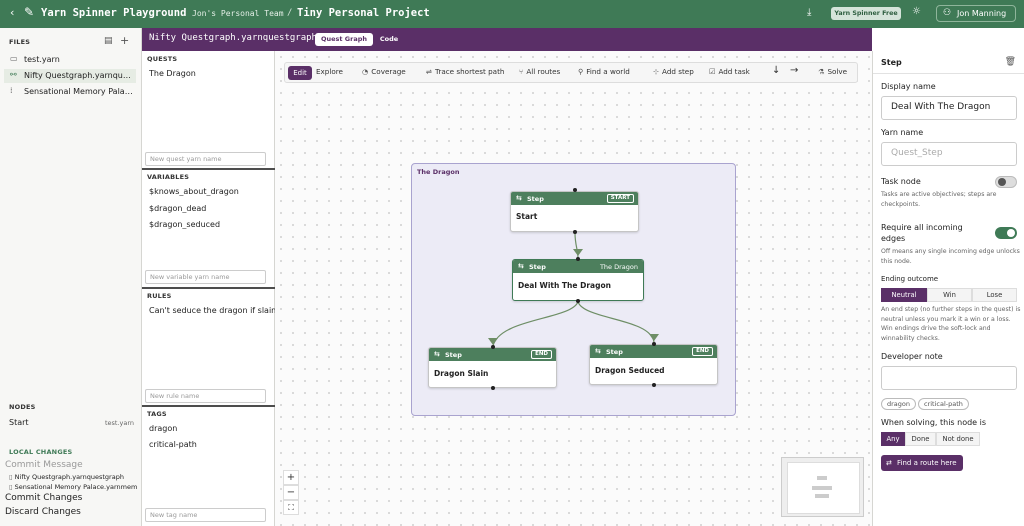 This screenshot has height=526, width=1024. What do you see at coordinates (630, 370) in the screenshot?
I see `node-title: Dragon Seduced` at bounding box center [630, 370].